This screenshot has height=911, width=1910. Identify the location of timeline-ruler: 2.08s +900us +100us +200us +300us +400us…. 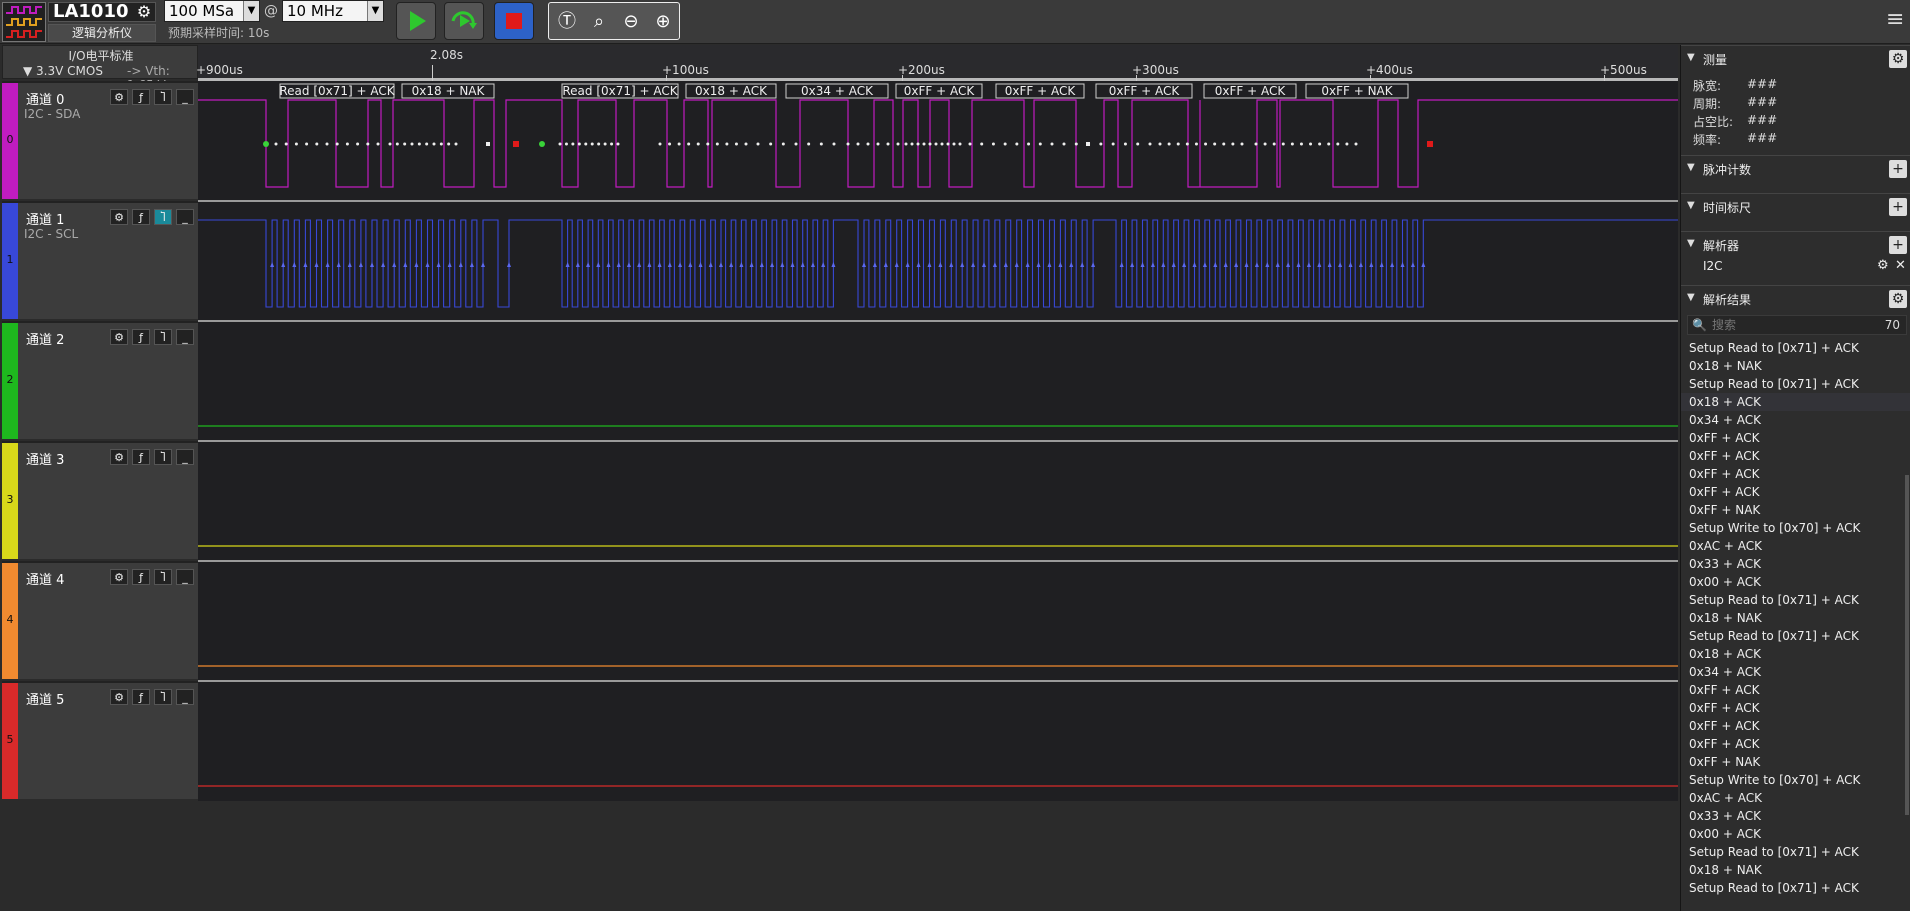
(937, 63).